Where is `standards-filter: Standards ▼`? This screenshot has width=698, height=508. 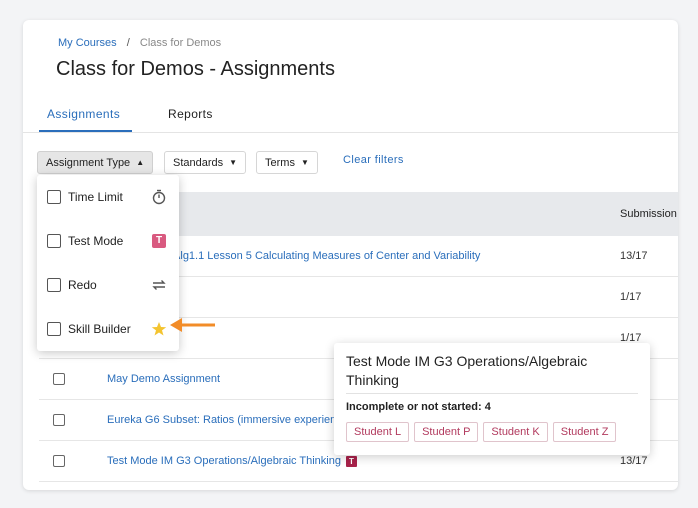 standards-filter: Standards ▼ is located at coordinates (205, 162).